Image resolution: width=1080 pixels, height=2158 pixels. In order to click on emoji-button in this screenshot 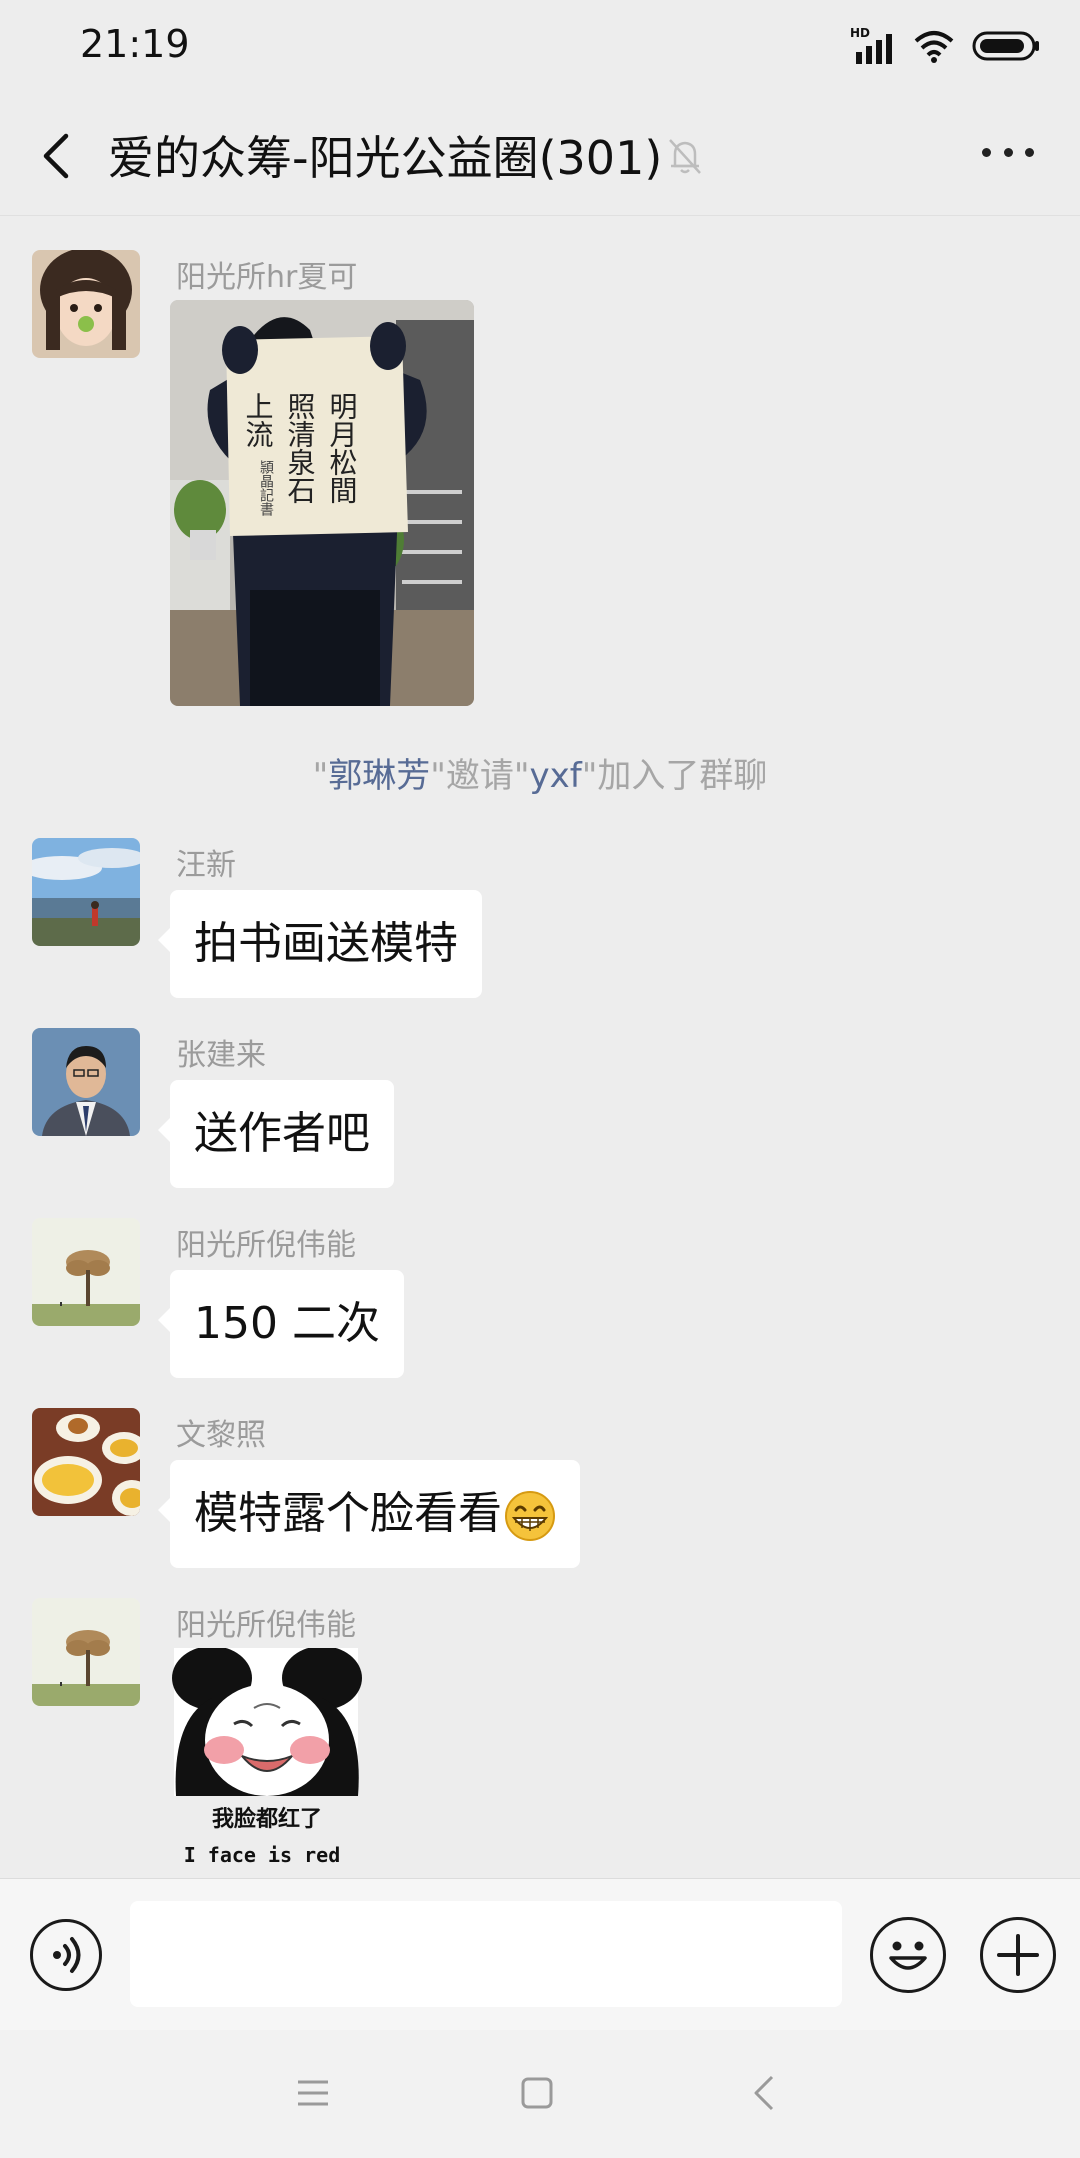, I will do `click(908, 1955)`.